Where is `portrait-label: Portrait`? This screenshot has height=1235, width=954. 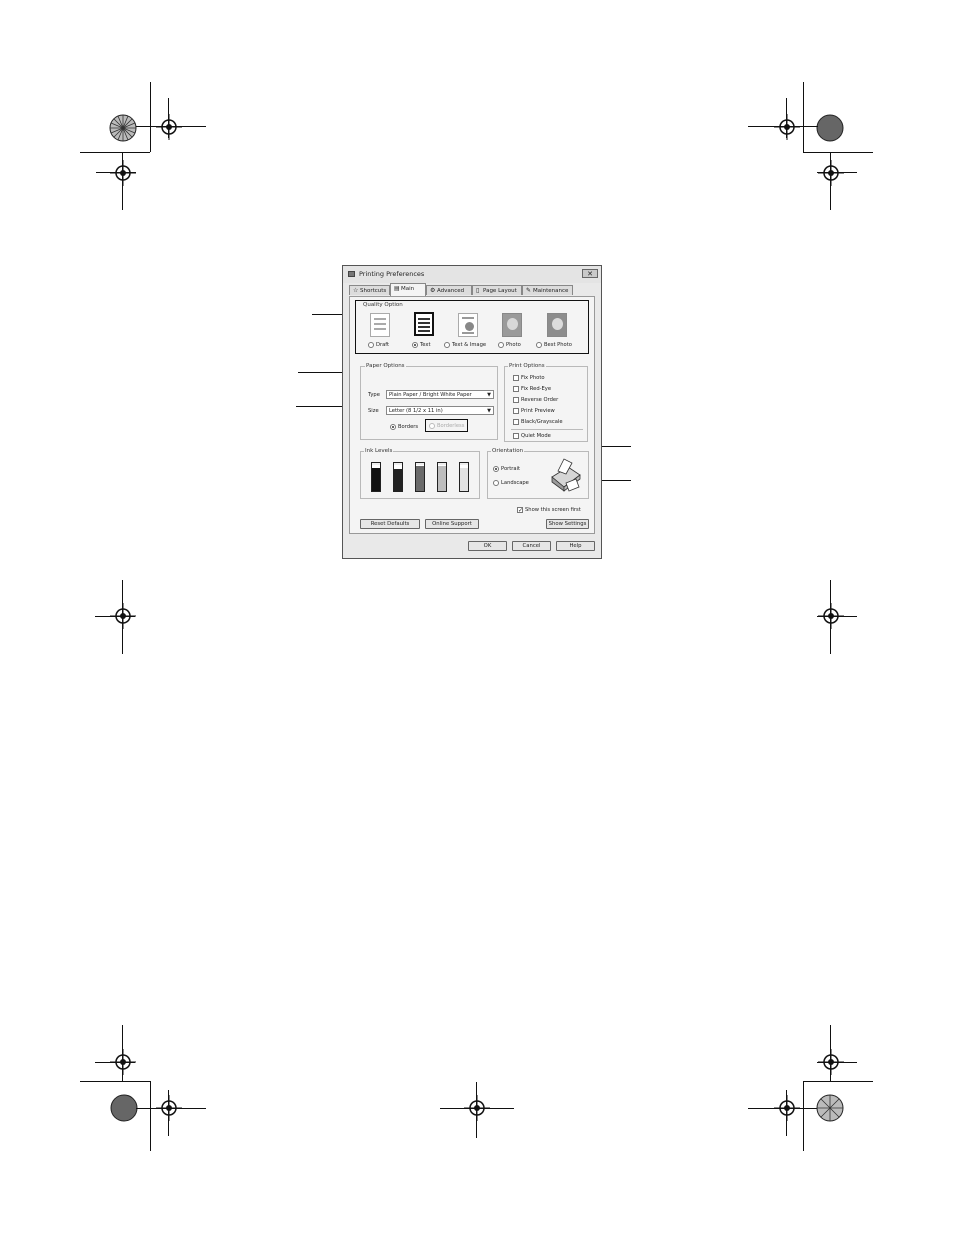
portrait-label: Portrait is located at coordinates (511, 469).